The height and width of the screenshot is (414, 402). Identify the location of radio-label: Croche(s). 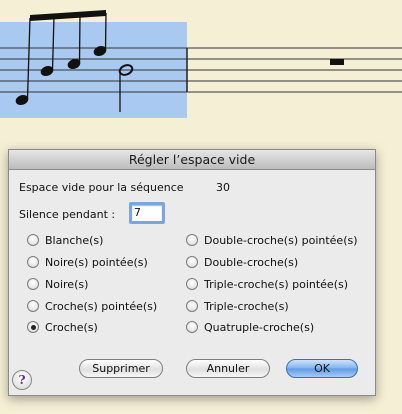
(71, 327).